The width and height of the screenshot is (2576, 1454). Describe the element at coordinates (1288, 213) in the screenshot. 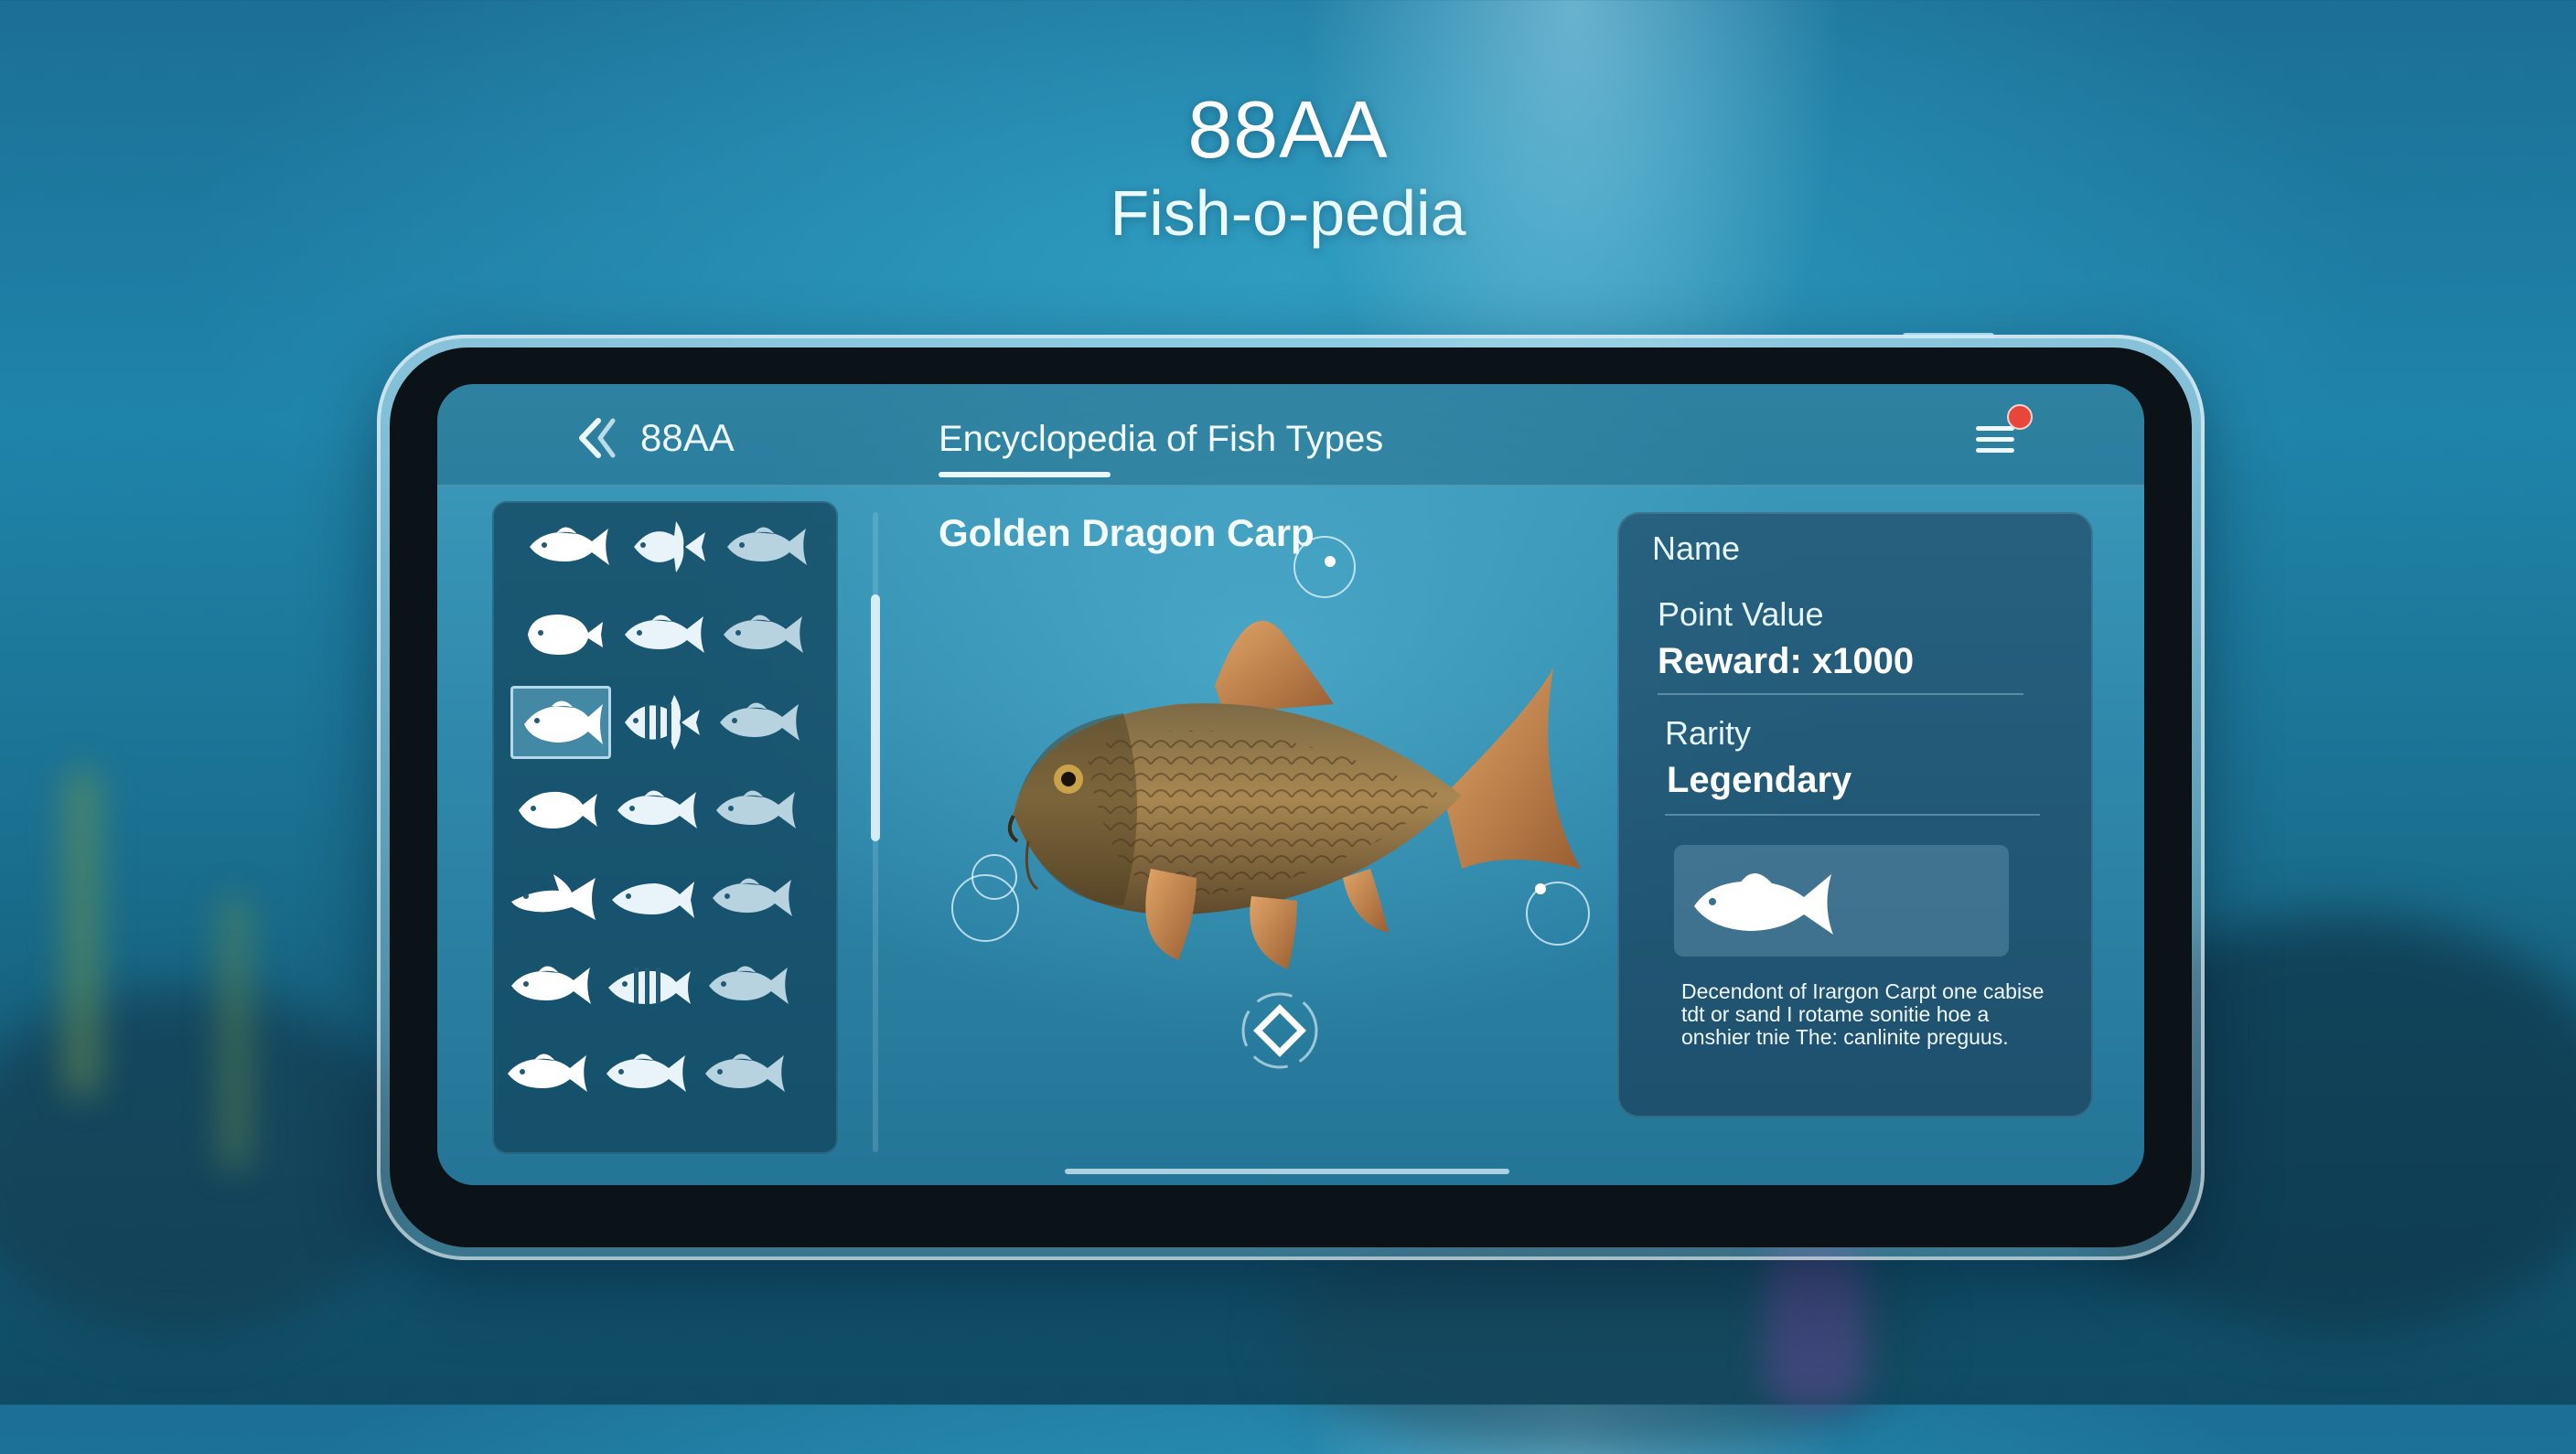

I see `hero-subtitle: Fish-o-pedia` at that location.